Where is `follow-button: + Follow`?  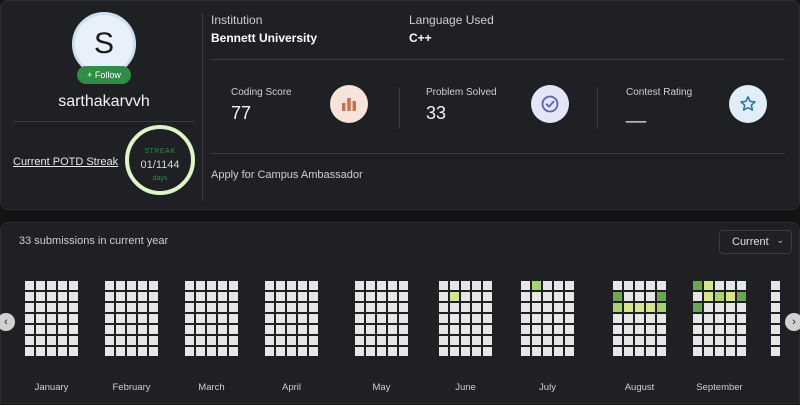
follow-button: + Follow is located at coordinates (104, 75).